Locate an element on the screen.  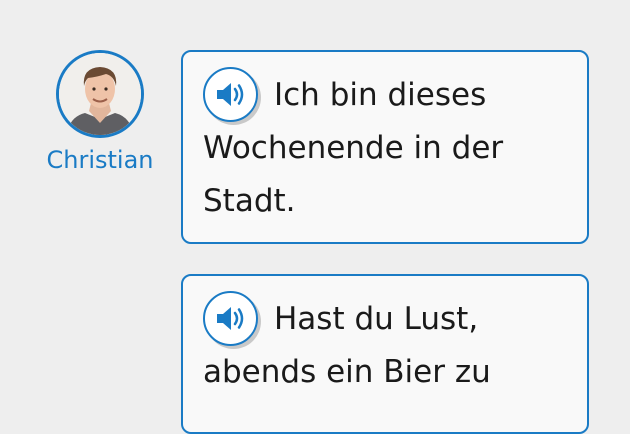
message-line: Ich bin dieses is located at coordinates (385, 96).